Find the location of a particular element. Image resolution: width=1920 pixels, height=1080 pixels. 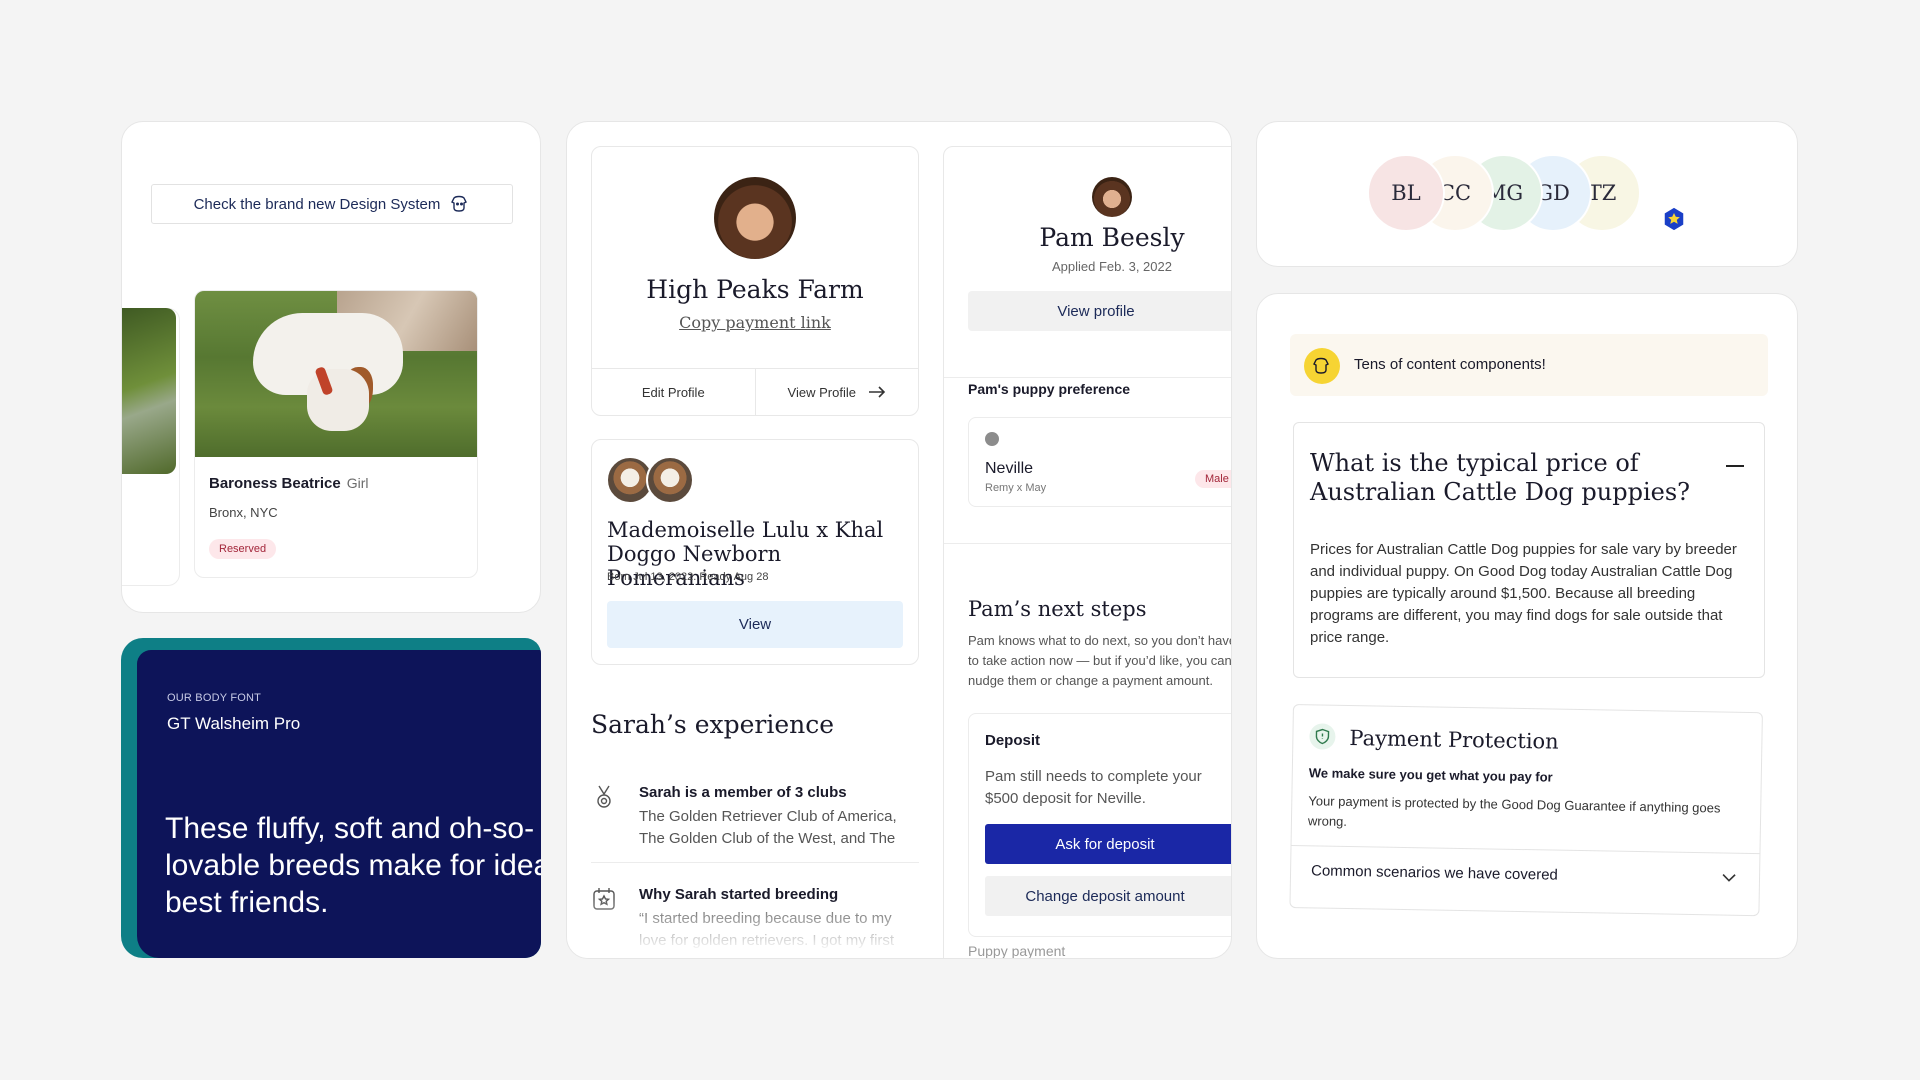

info-banner: Tens of content components! is located at coordinates (1529, 365).